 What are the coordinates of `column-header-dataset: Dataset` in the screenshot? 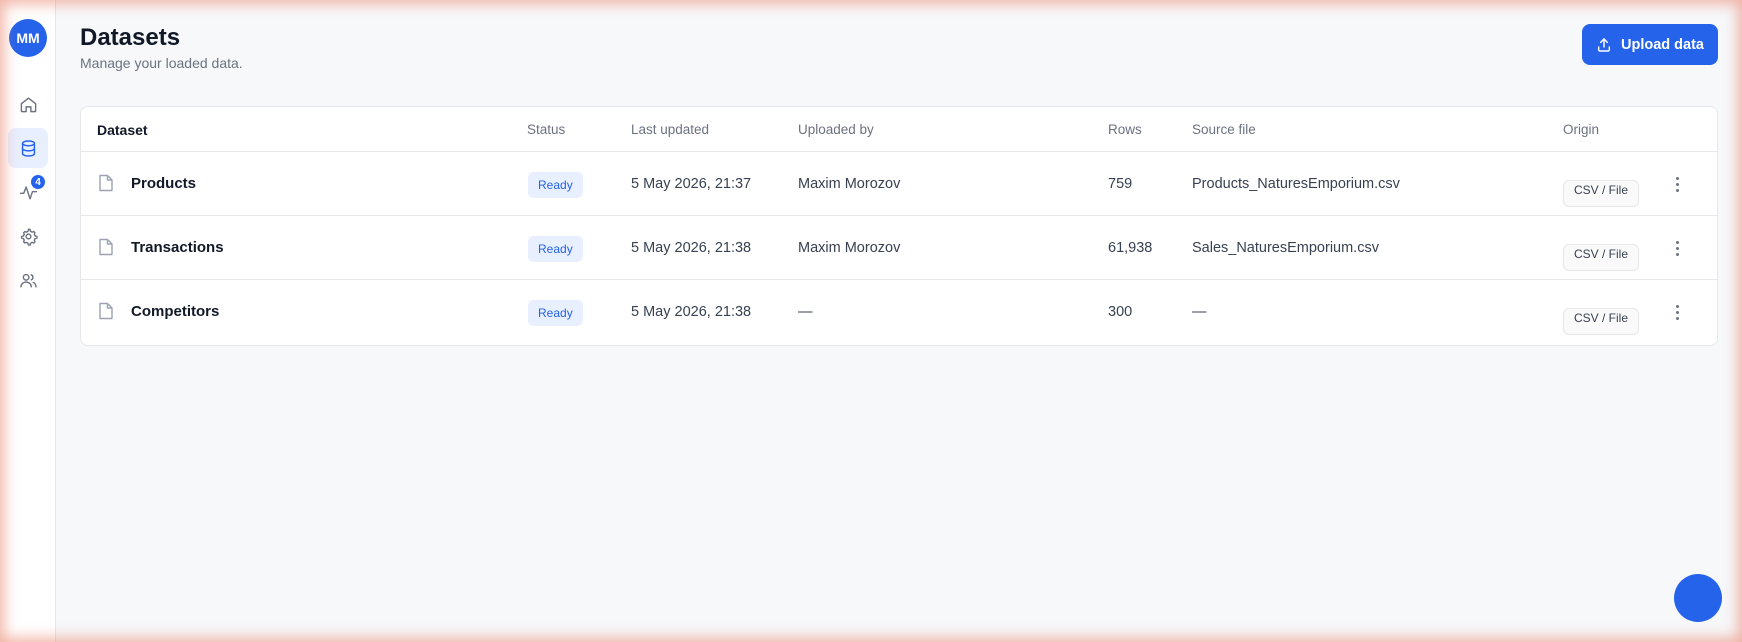 It's located at (122, 130).